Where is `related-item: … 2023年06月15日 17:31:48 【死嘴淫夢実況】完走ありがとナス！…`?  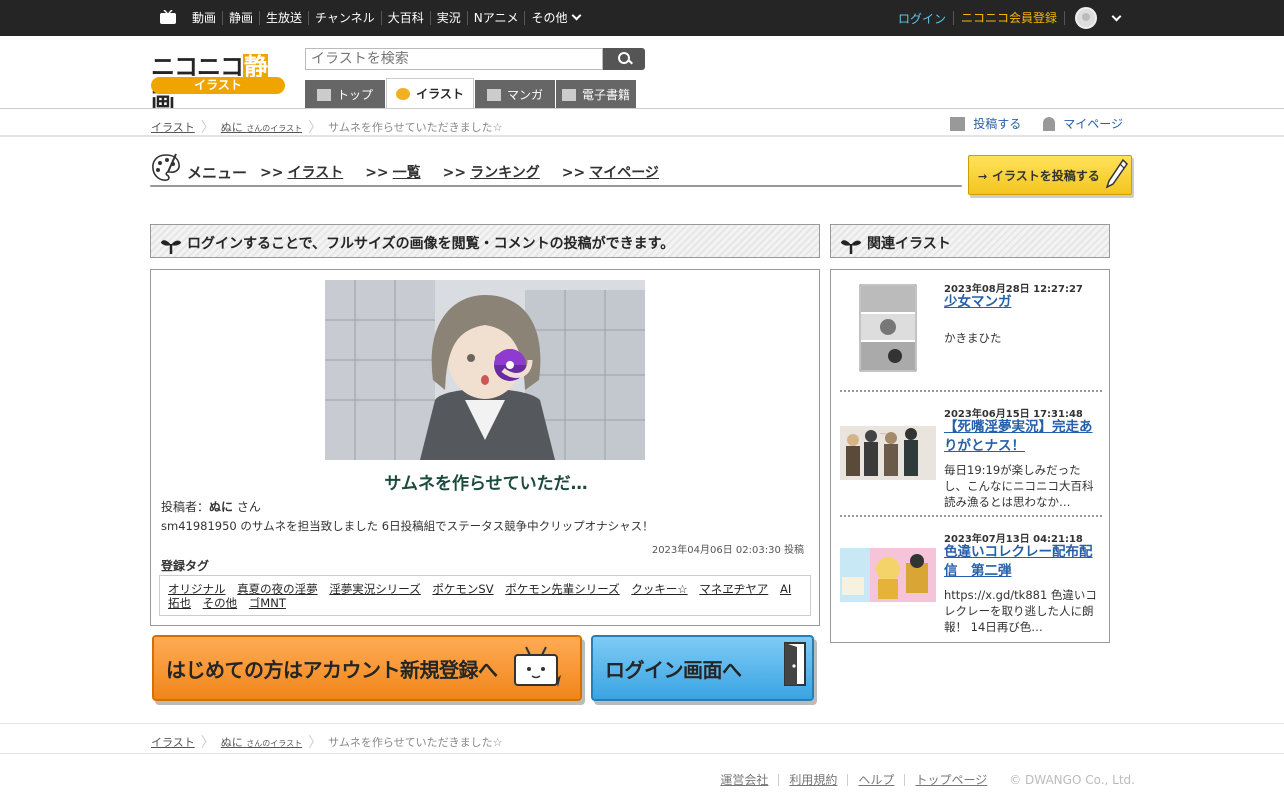 related-item: … 2023年06月15日 17:31:48 【死嘴淫夢実況】完走ありがとナス！… is located at coordinates (971, 460).